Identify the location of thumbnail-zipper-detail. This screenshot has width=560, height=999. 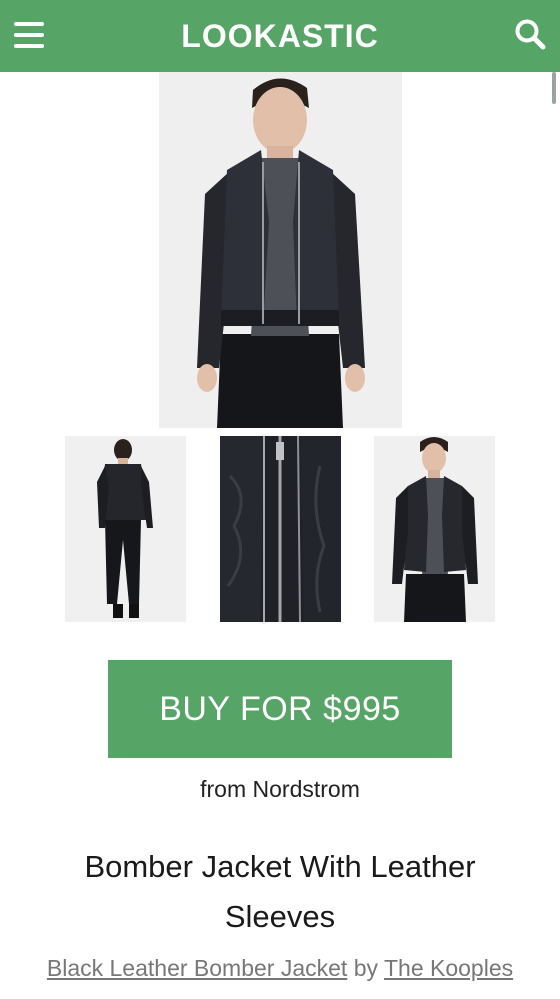
(280, 529).